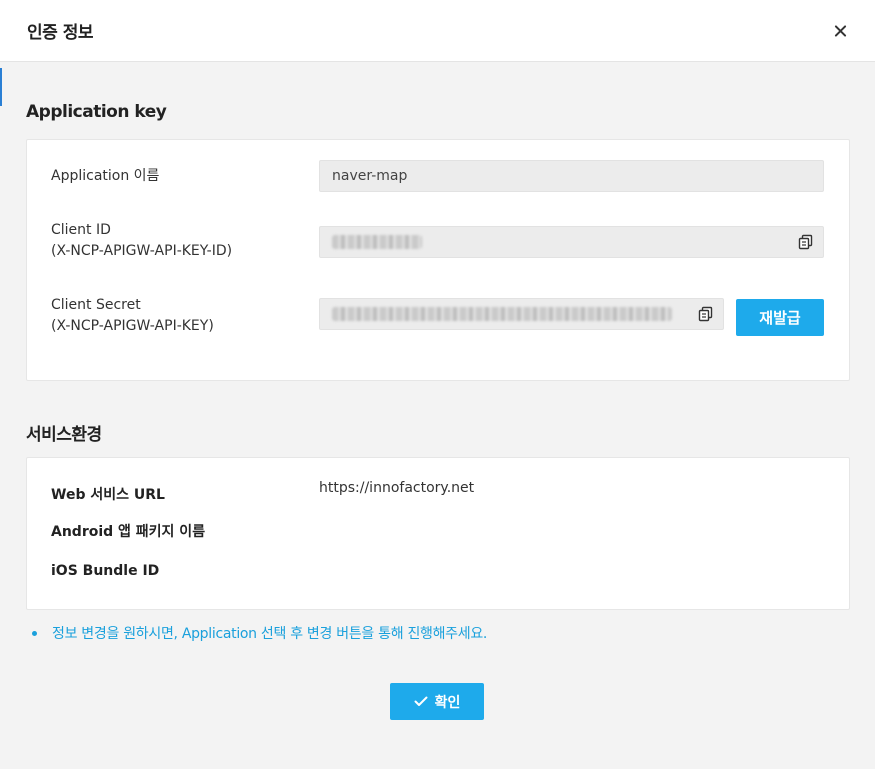 The width and height of the screenshot is (875, 769). Describe the element at coordinates (96, 305) in the screenshot. I see `client-secret-label-line1: Client Secret` at that location.